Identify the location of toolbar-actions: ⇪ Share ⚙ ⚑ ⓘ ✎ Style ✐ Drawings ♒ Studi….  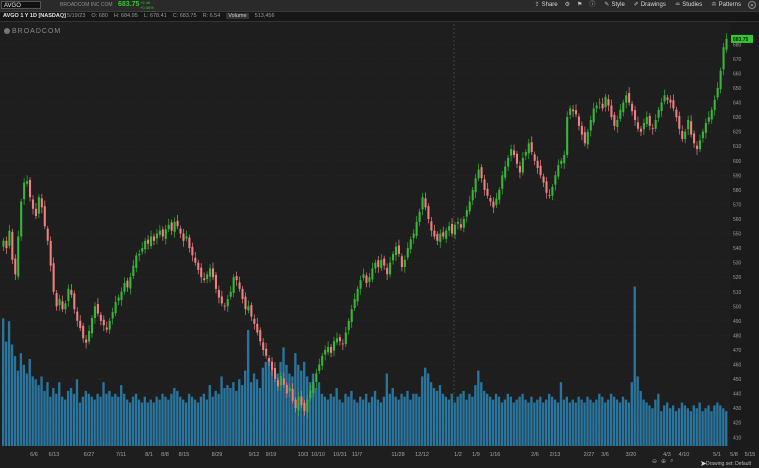
(633, 5).